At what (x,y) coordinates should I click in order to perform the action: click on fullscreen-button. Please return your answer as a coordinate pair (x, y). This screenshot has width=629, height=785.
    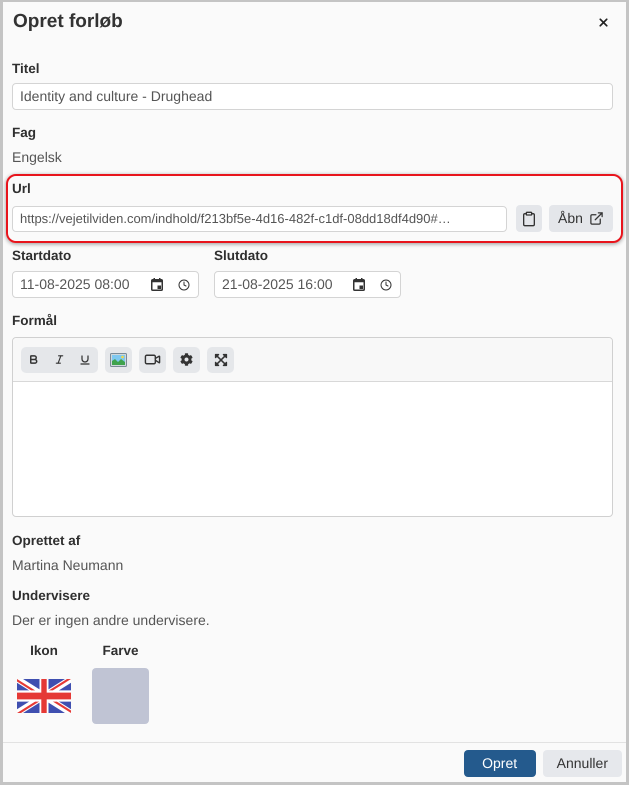
    Looking at the image, I should click on (220, 359).